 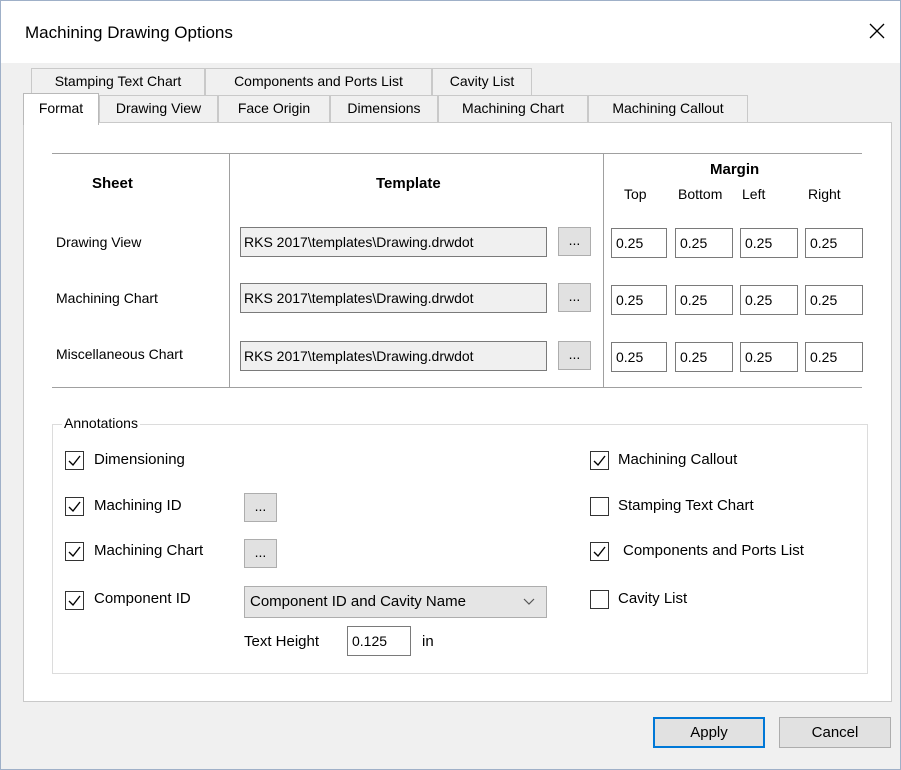 I want to click on machining-callout-checkbox, so click(x=599, y=460).